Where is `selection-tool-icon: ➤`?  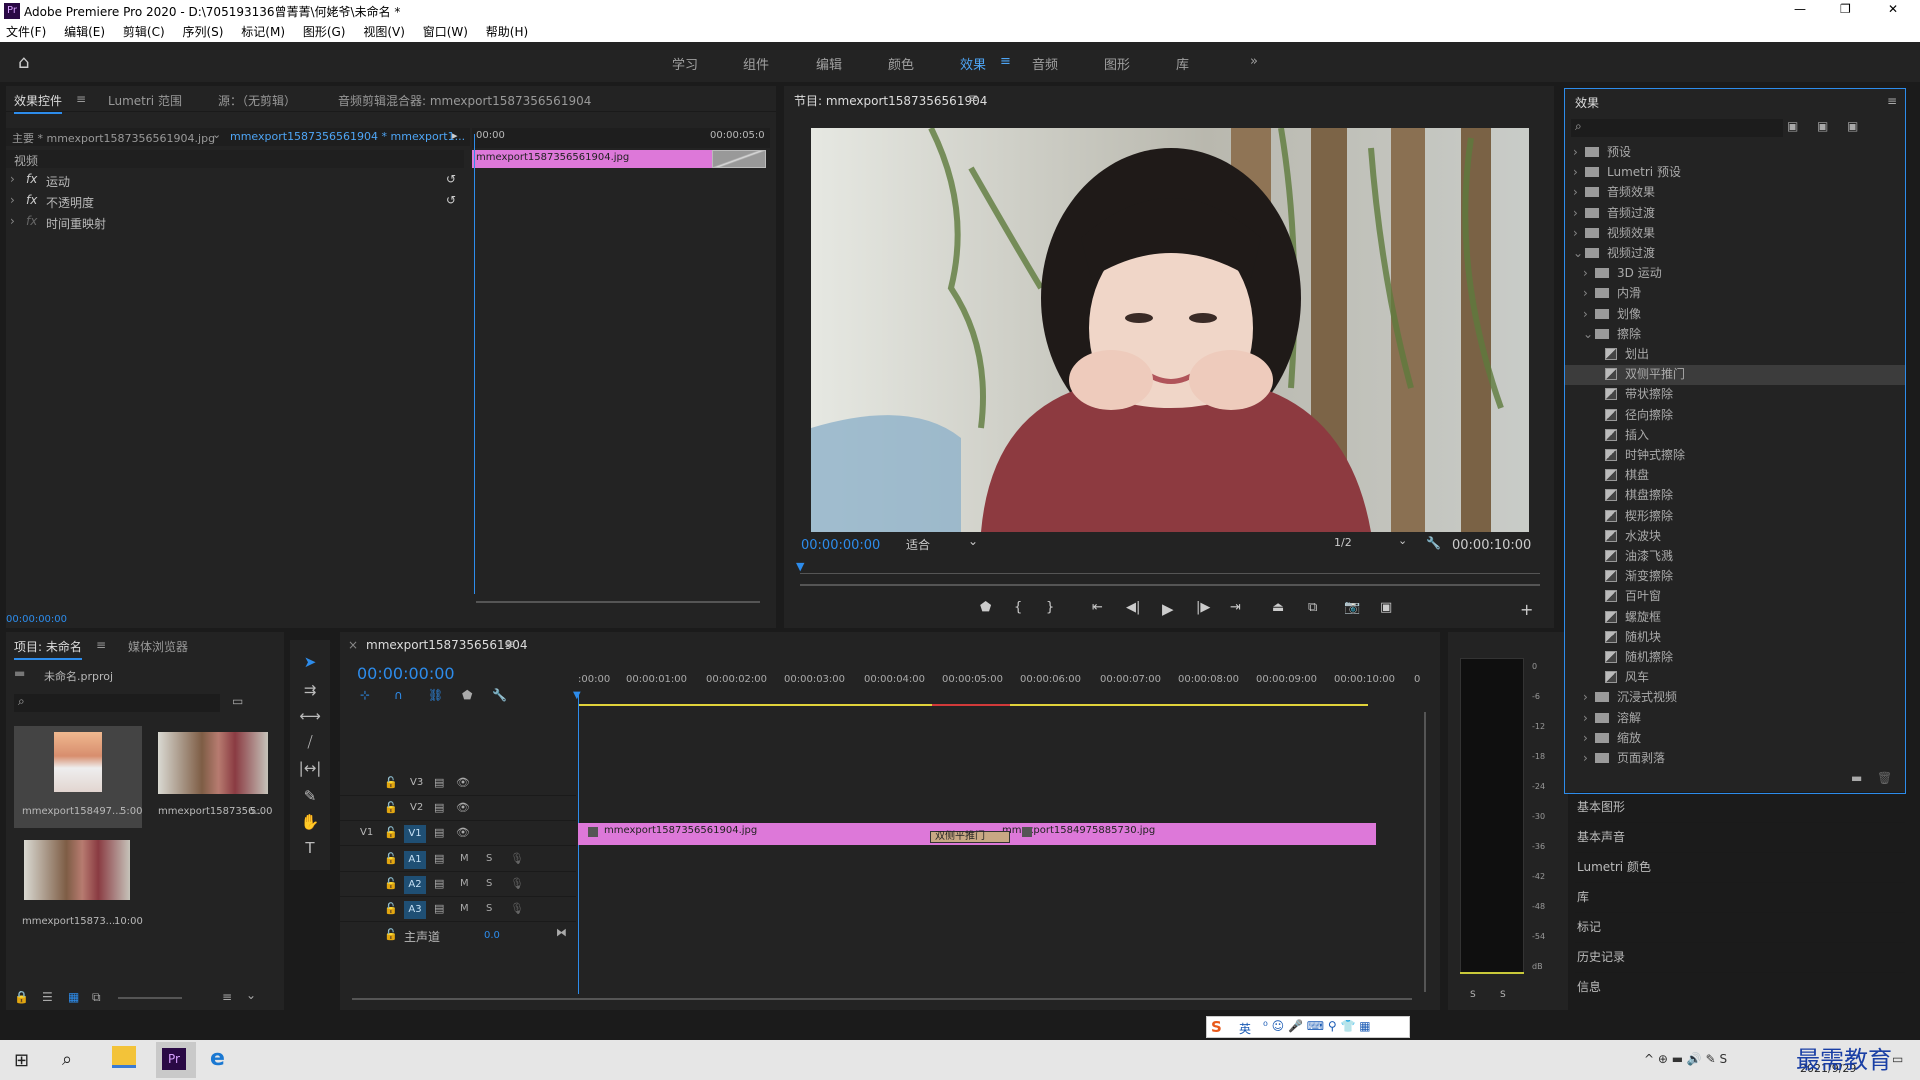 selection-tool-icon: ➤ is located at coordinates (310, 662).